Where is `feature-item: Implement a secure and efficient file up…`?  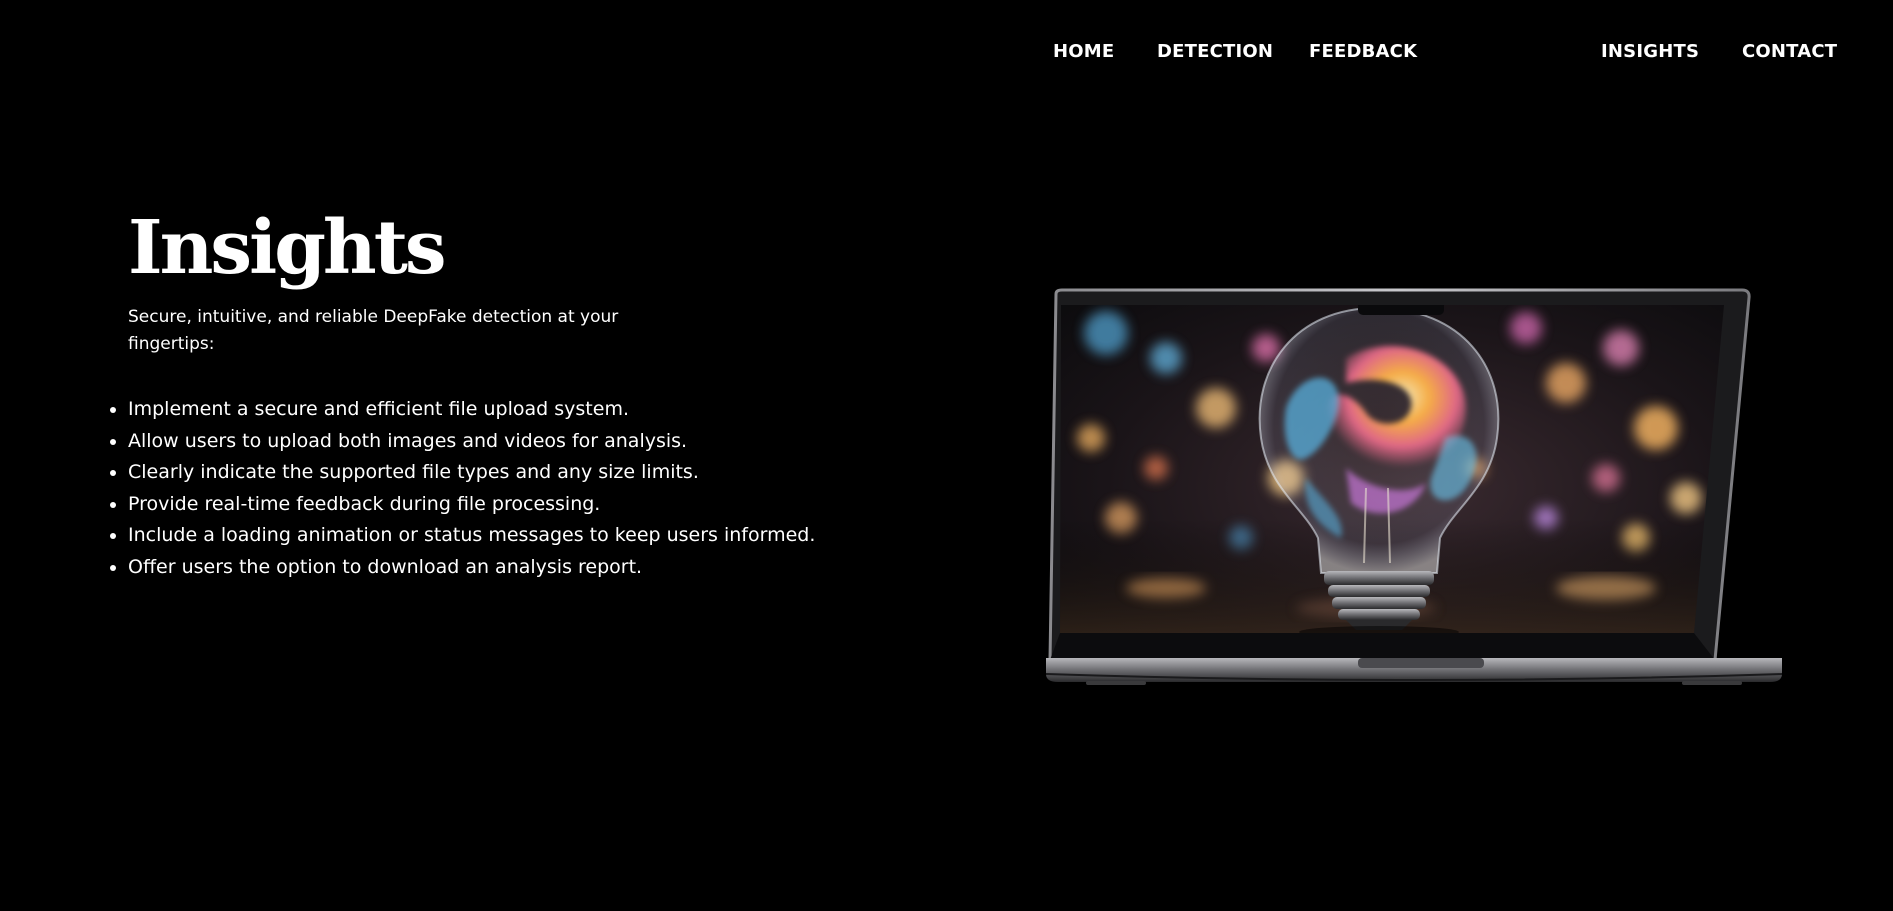 feature-item: Implement a secure and efficient file up… is located at coordinates (462, 410).